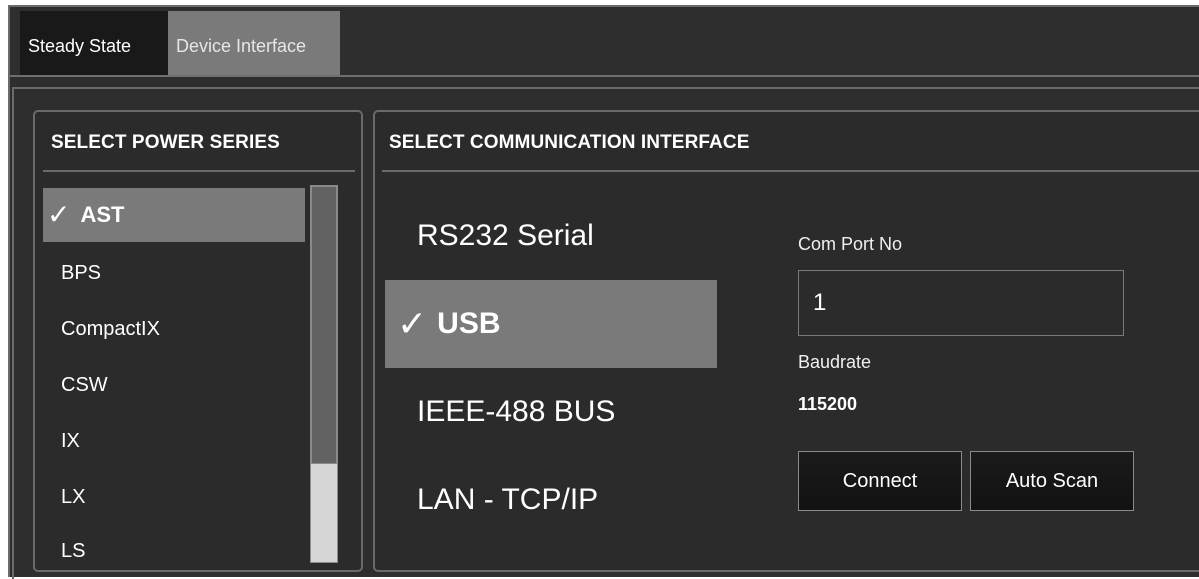 The width and height of the screenshot is (1199, 579). I want to click on communication-title: SELECT COMMUNICATION INTERFACE, so click(569, 142).